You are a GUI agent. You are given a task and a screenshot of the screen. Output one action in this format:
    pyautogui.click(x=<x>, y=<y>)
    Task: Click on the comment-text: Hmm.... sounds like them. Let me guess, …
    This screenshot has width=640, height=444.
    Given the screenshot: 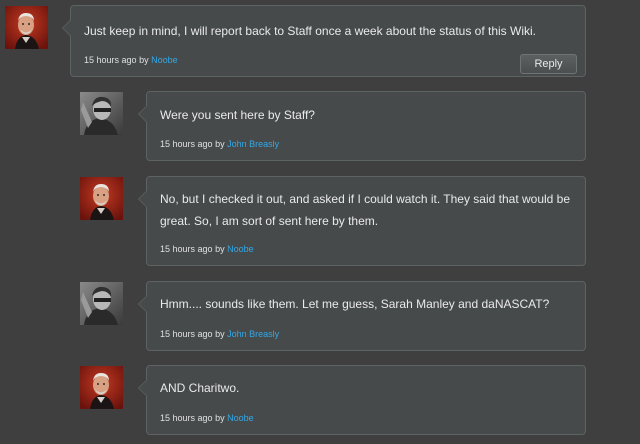 What is the action you would take?
    pyautogui.click(x=355, y=304)
    